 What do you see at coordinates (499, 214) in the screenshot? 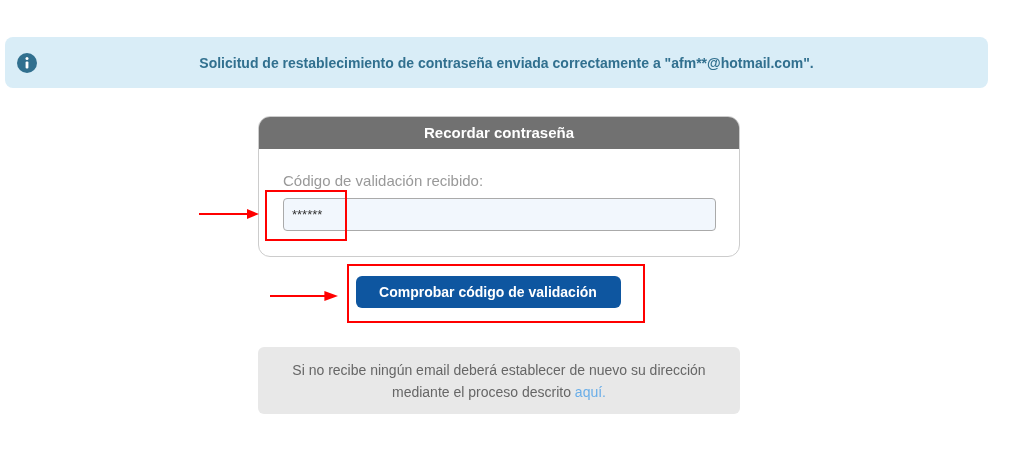
I see `input-field: ******` at bounding box center [499, 214].